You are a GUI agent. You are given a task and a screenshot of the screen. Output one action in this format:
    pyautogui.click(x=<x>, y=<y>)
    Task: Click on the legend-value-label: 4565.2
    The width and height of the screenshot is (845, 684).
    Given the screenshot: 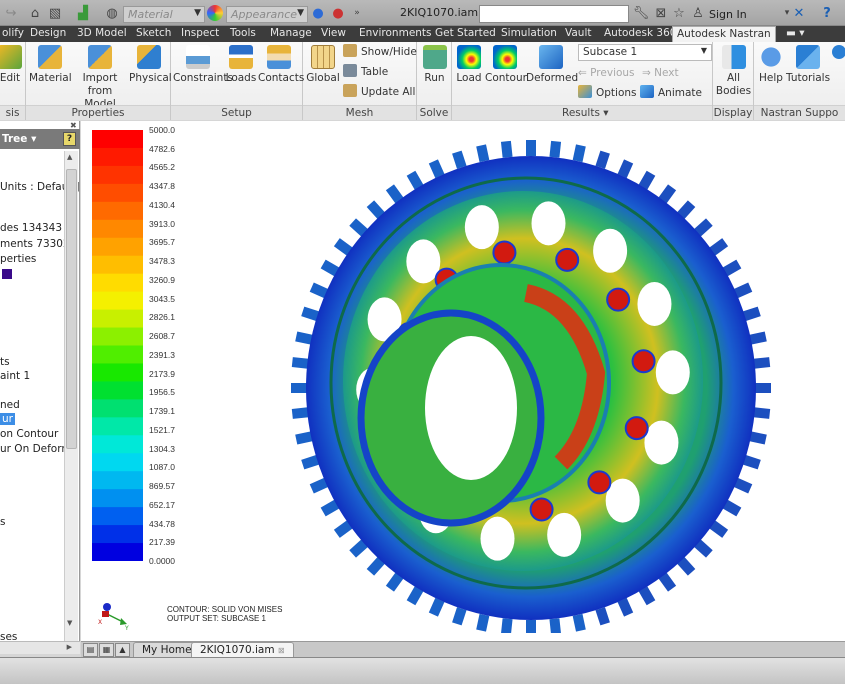 What is the action you would take?
    pyautogui.click(x=162, y=167)
    